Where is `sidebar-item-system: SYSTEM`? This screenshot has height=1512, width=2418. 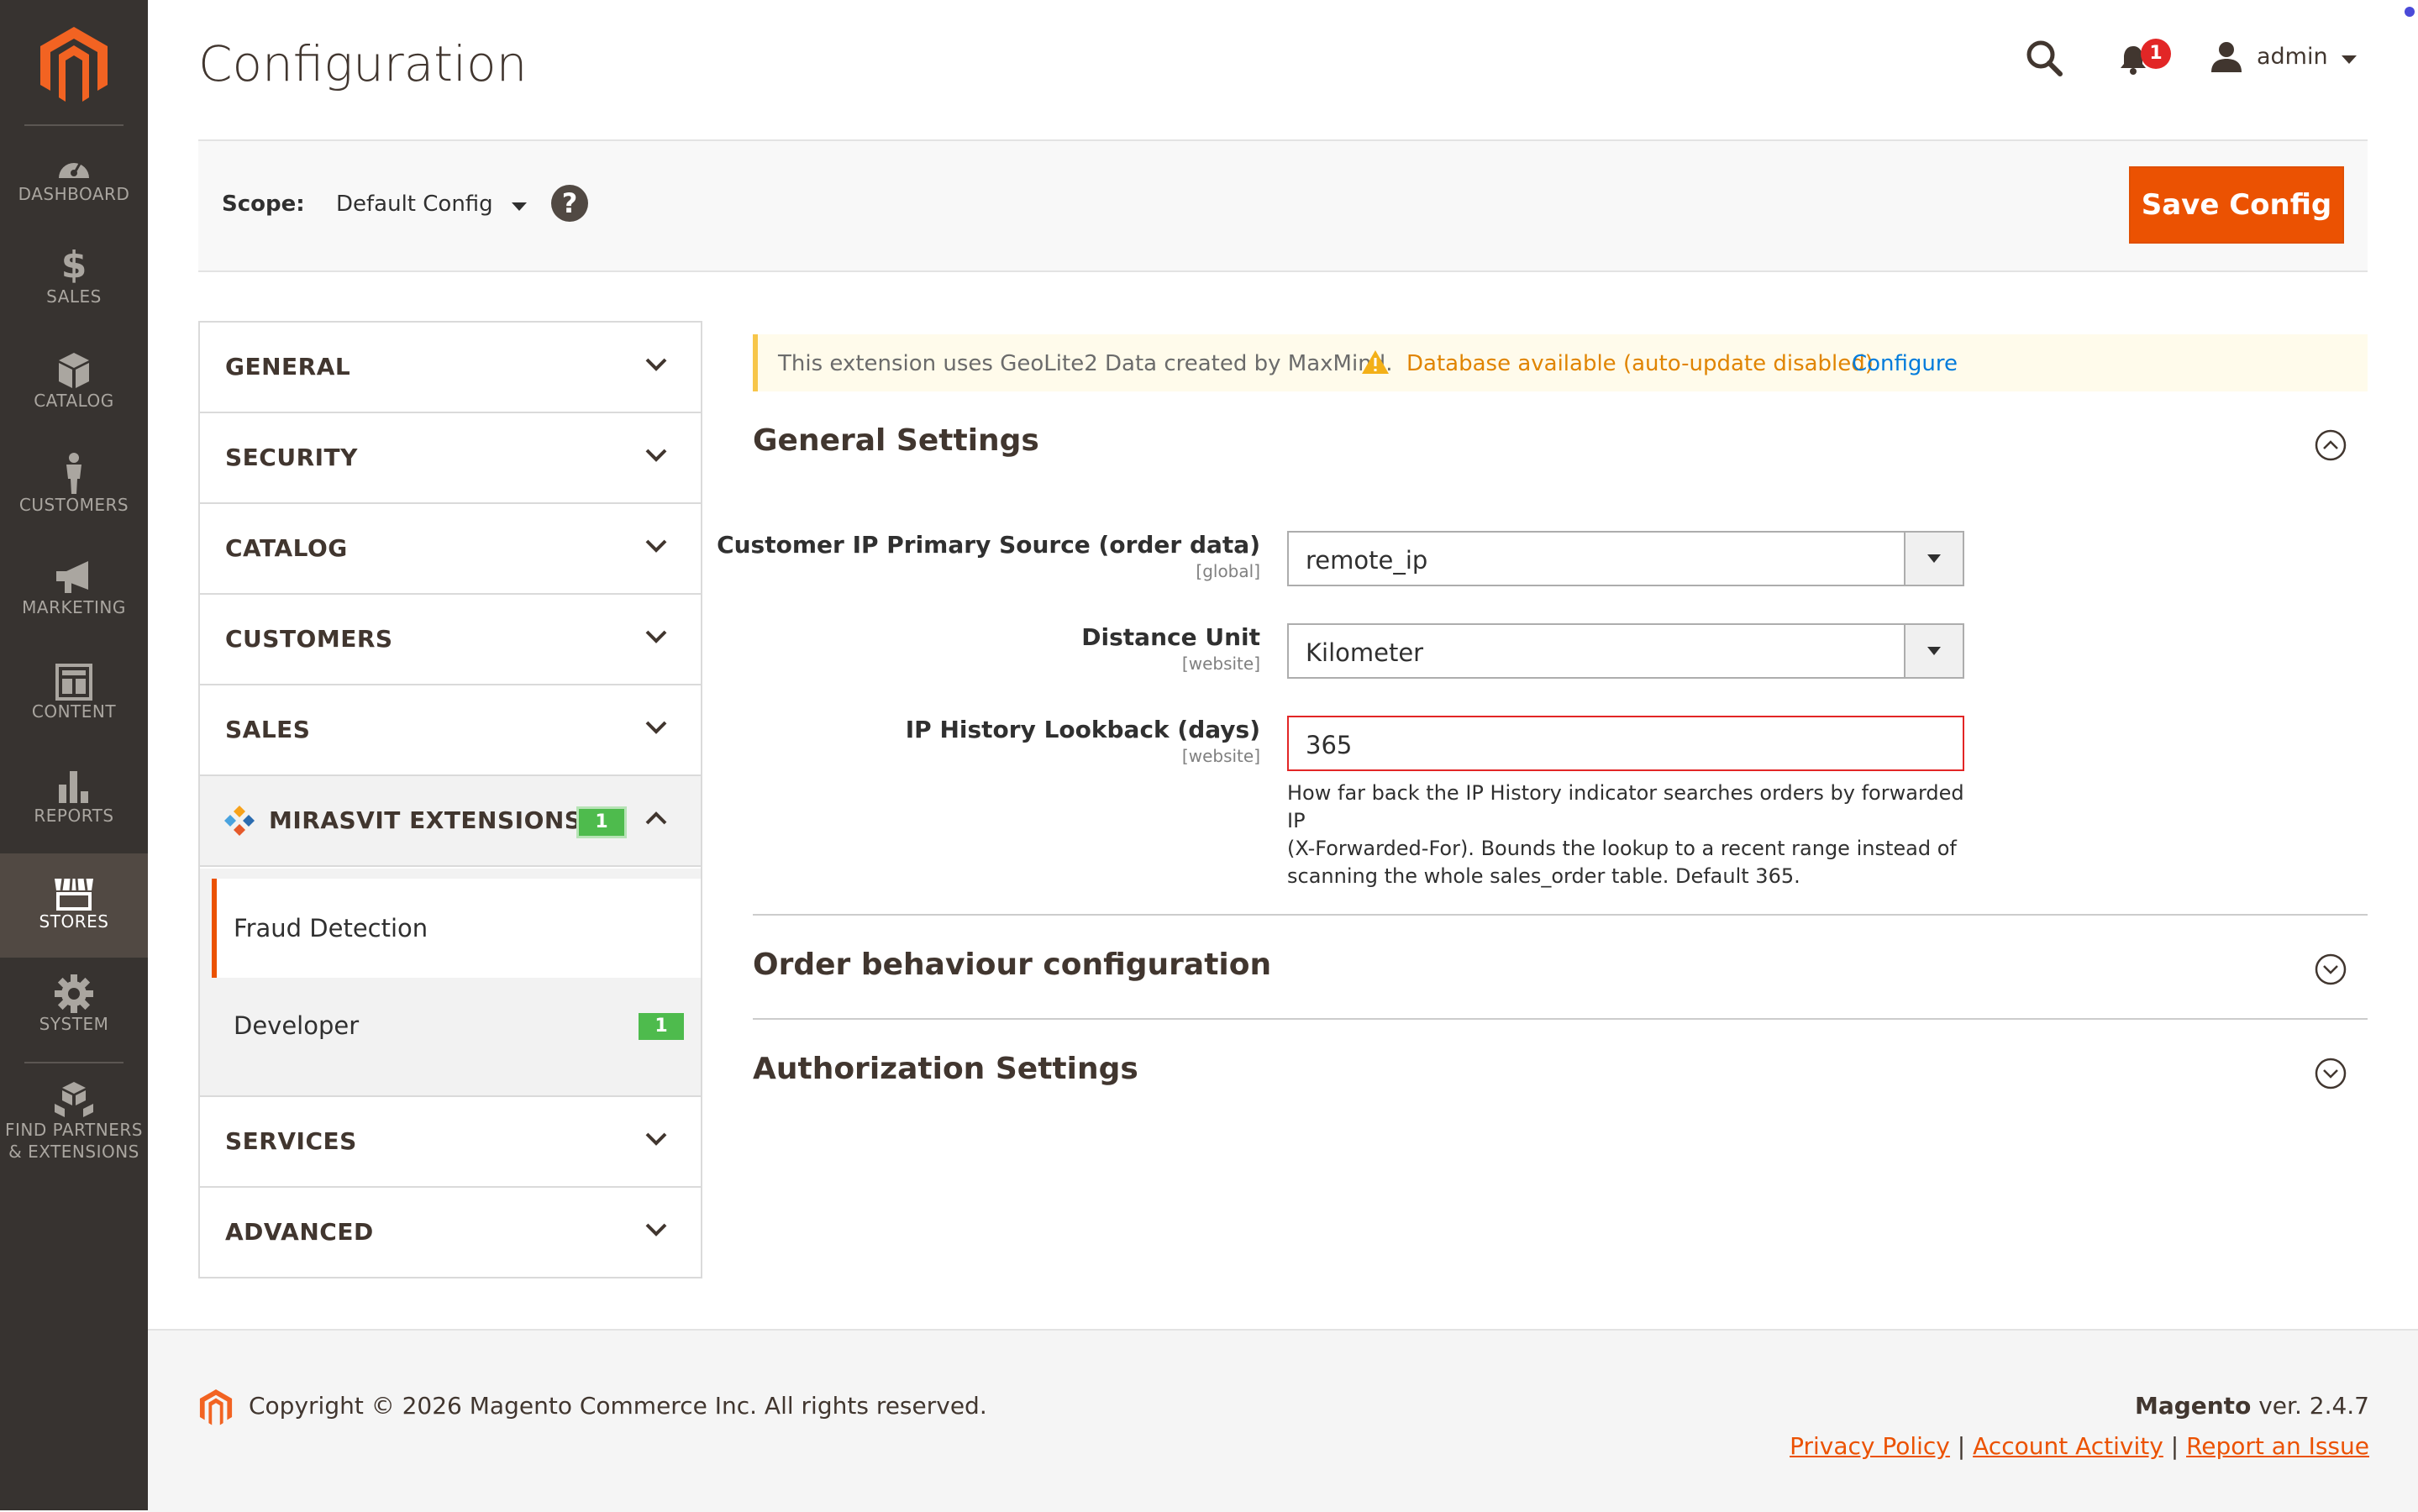
sidebar-item-system: SYSTEM is located at coordinates (74, 1023).